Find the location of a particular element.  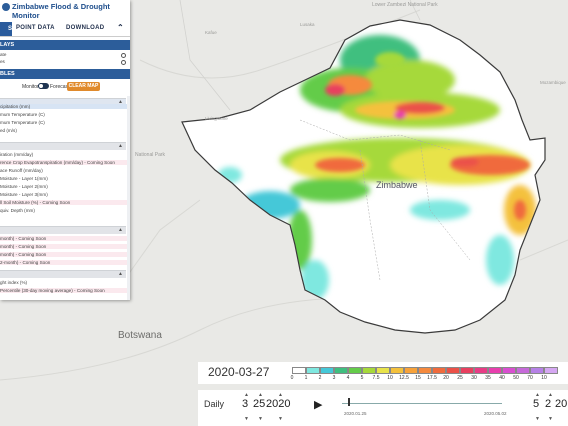

legend-tick-label: 3 is located at coordinates (334, 378).